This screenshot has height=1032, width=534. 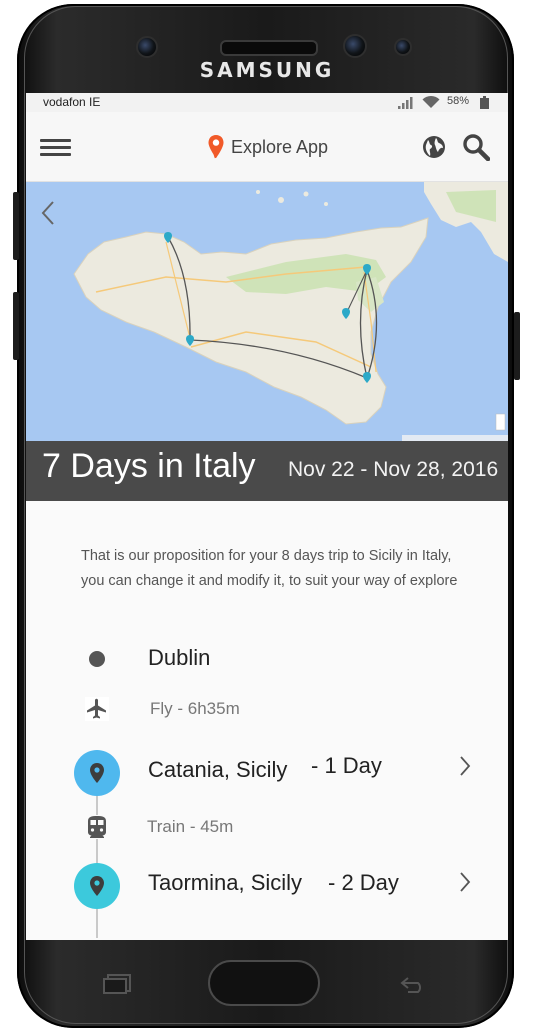 I want to click on map-back-chevron-icon, so click(x=48, y=213).